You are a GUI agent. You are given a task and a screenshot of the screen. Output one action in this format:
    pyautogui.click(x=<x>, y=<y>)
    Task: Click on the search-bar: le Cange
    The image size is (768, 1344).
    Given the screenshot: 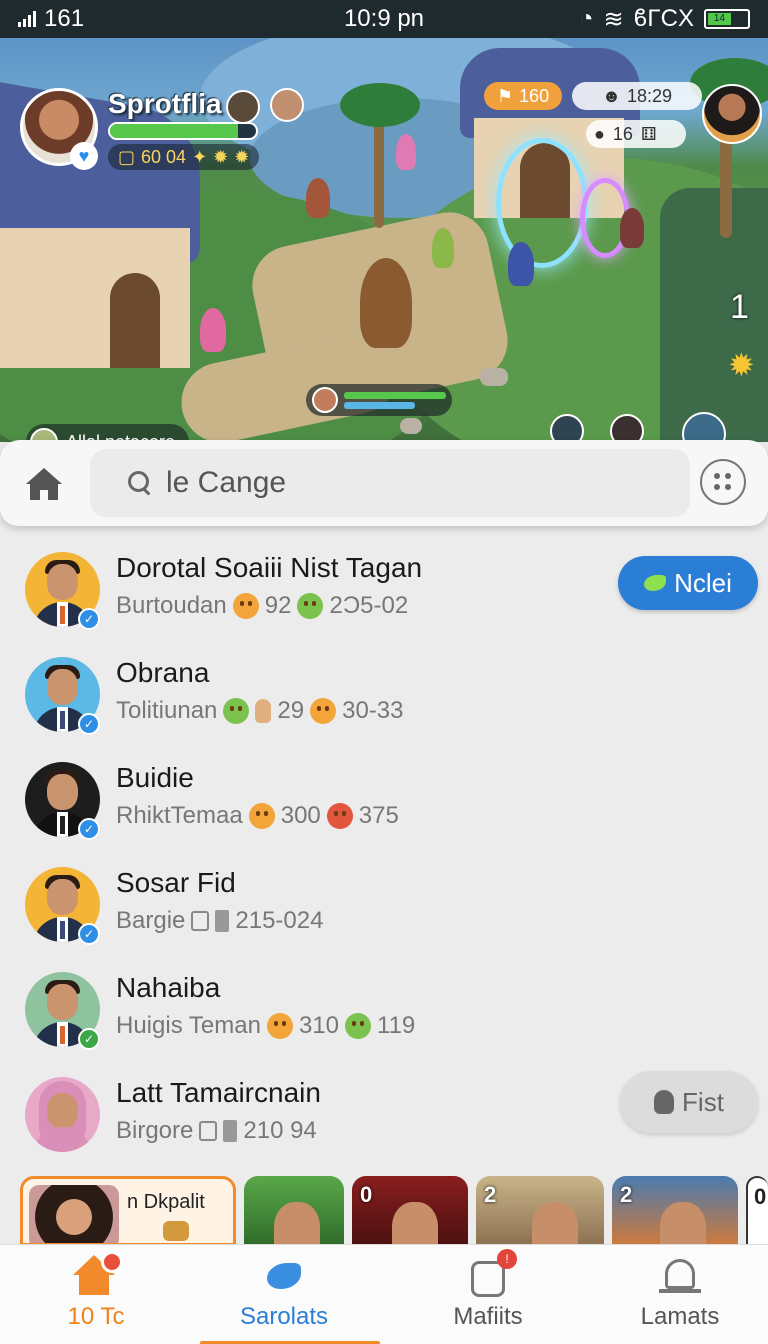 What is the action you would take?
    pyautogui.click(x=384, y=483)
    